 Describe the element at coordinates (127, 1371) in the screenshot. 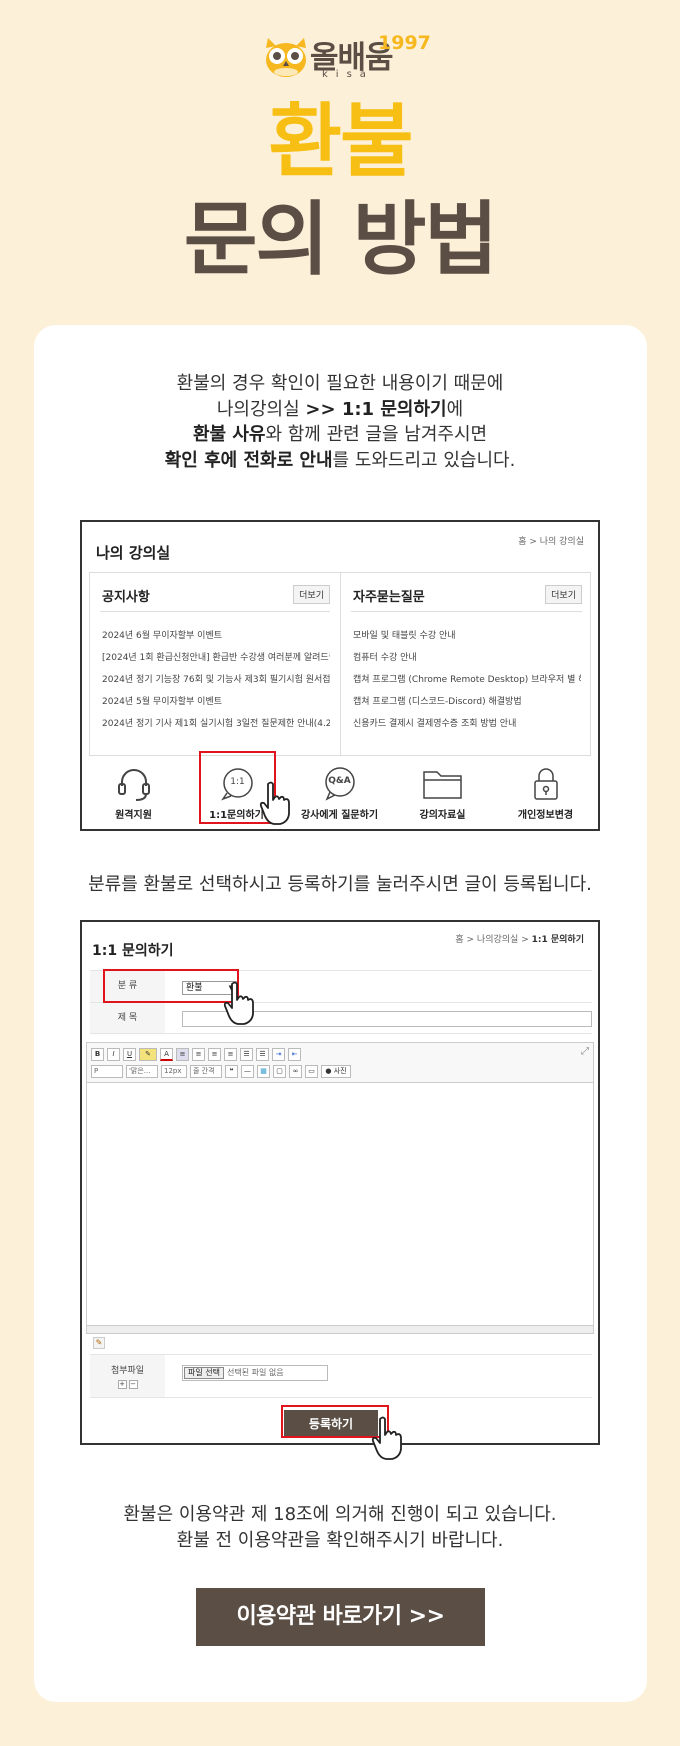

I see `attachment-label: 첨부파일` at that location.